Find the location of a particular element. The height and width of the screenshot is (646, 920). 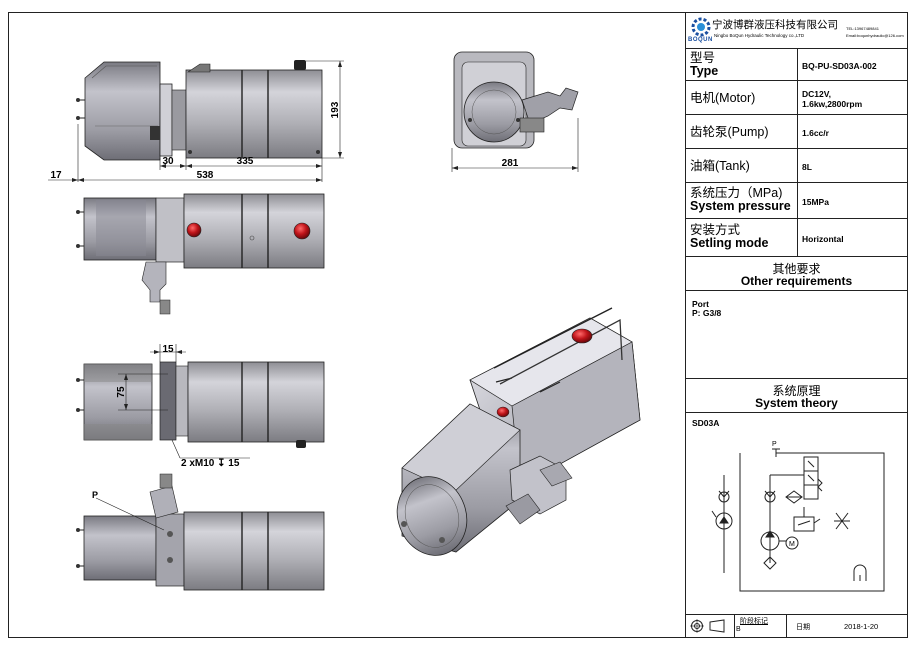

stage-value: B is located at coordinates (738, 629).